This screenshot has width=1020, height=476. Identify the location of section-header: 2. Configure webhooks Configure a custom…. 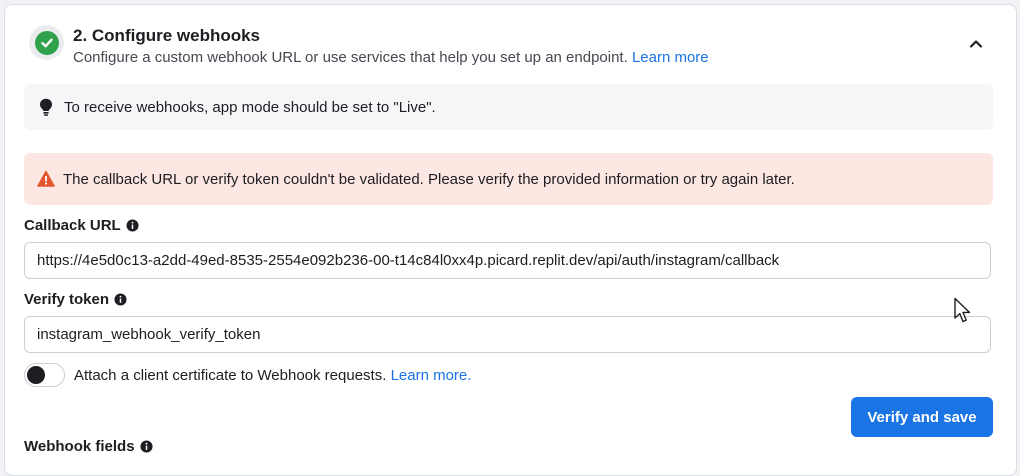
(514, 48).